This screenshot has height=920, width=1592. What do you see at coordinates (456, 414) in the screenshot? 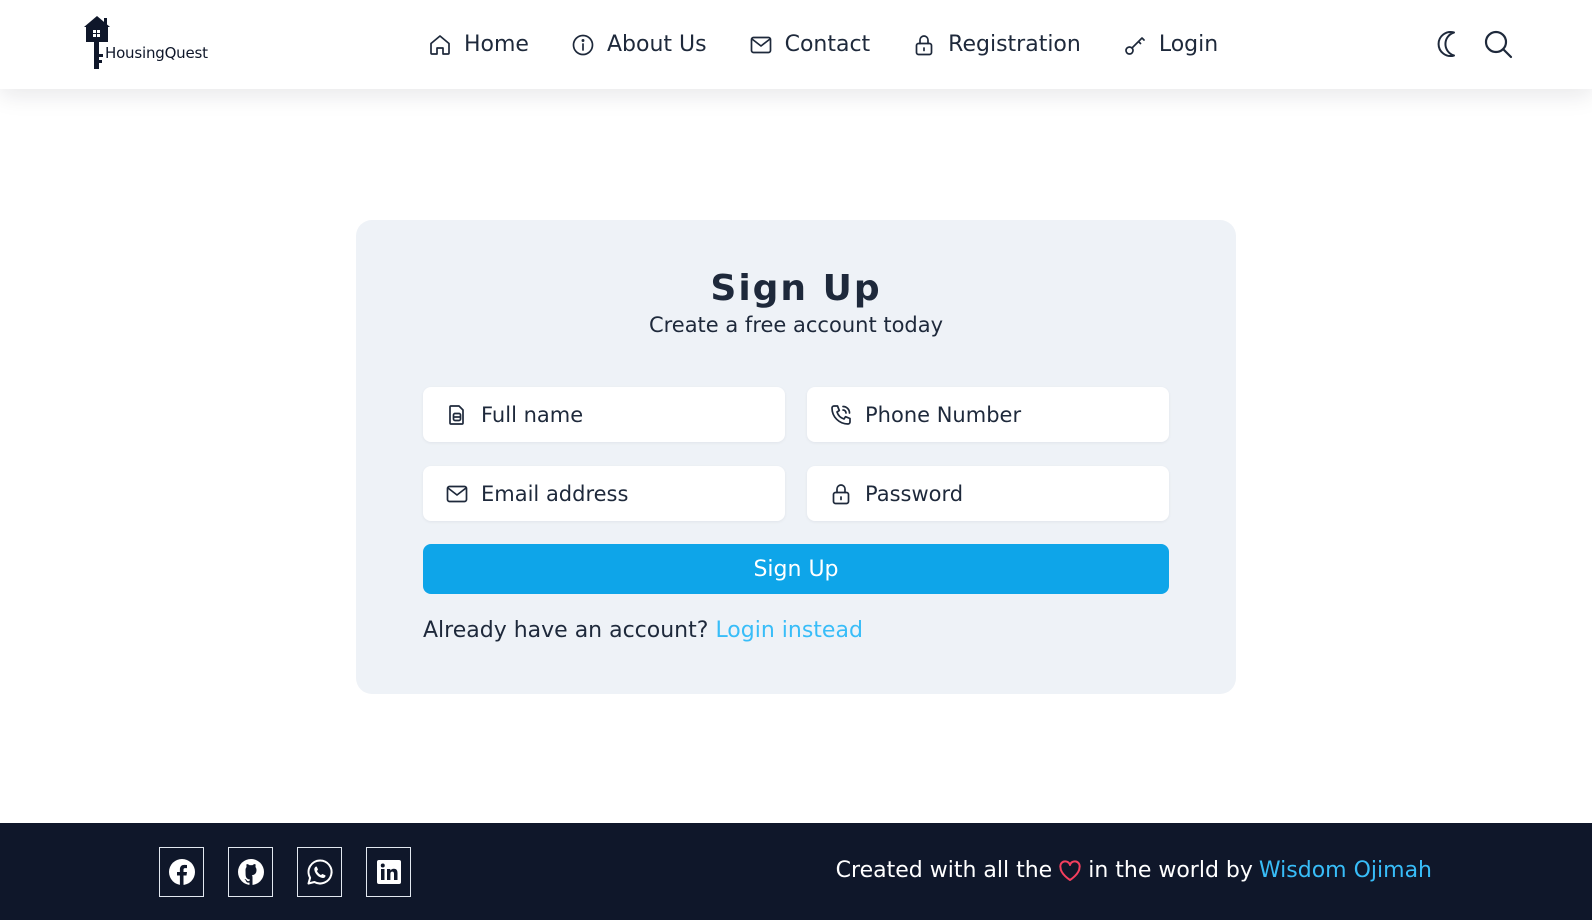
I see `document-icon` at bounding box center [456, 414].